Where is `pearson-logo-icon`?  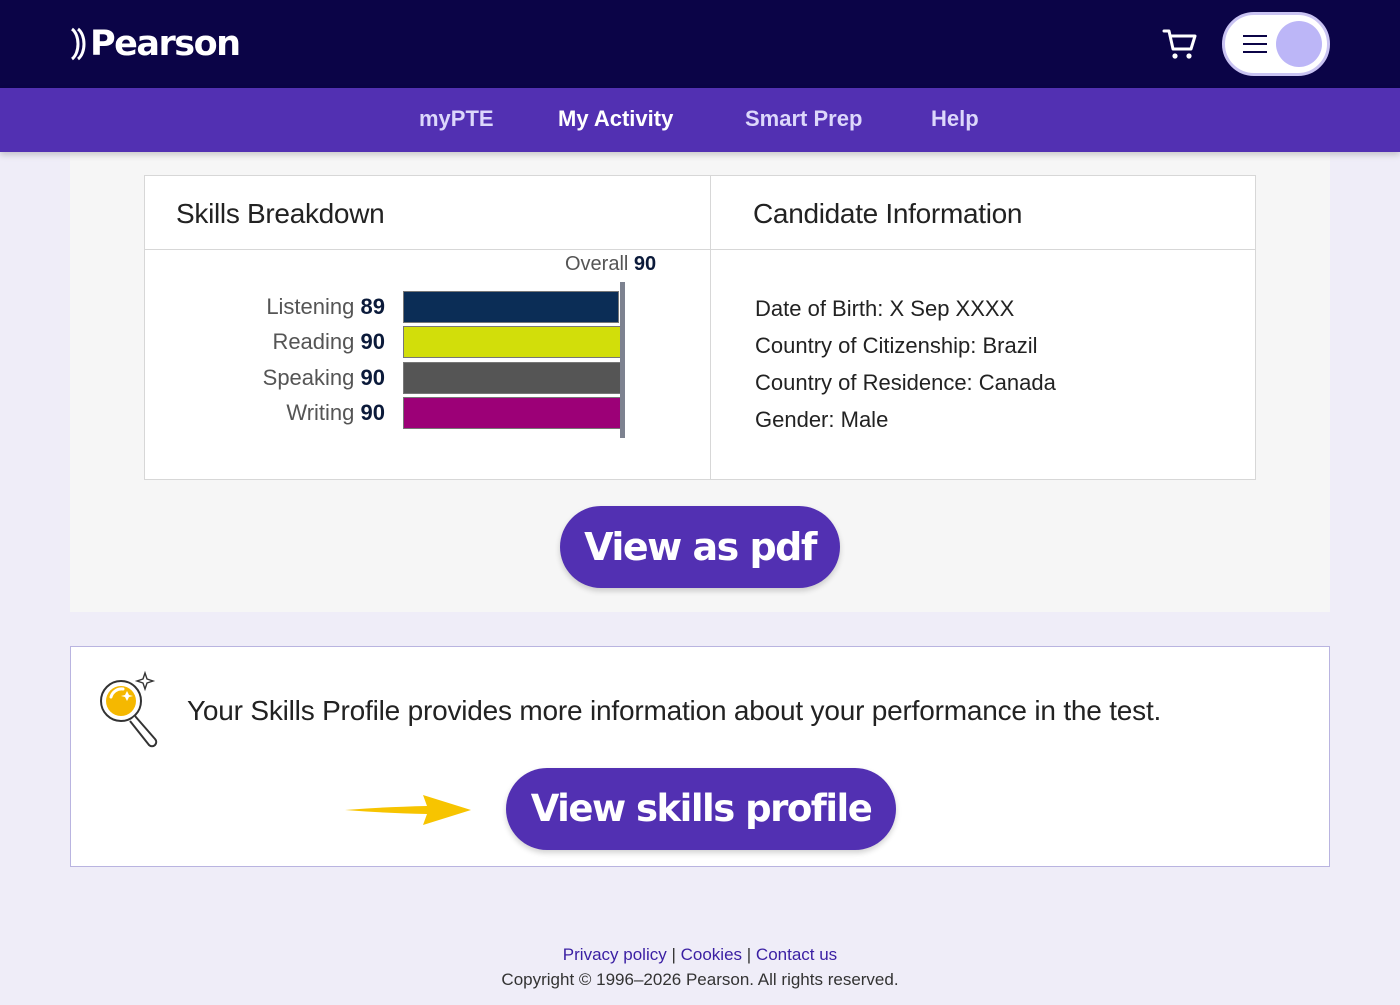 pearson-logo-icon is located at coordinates (78, 44).